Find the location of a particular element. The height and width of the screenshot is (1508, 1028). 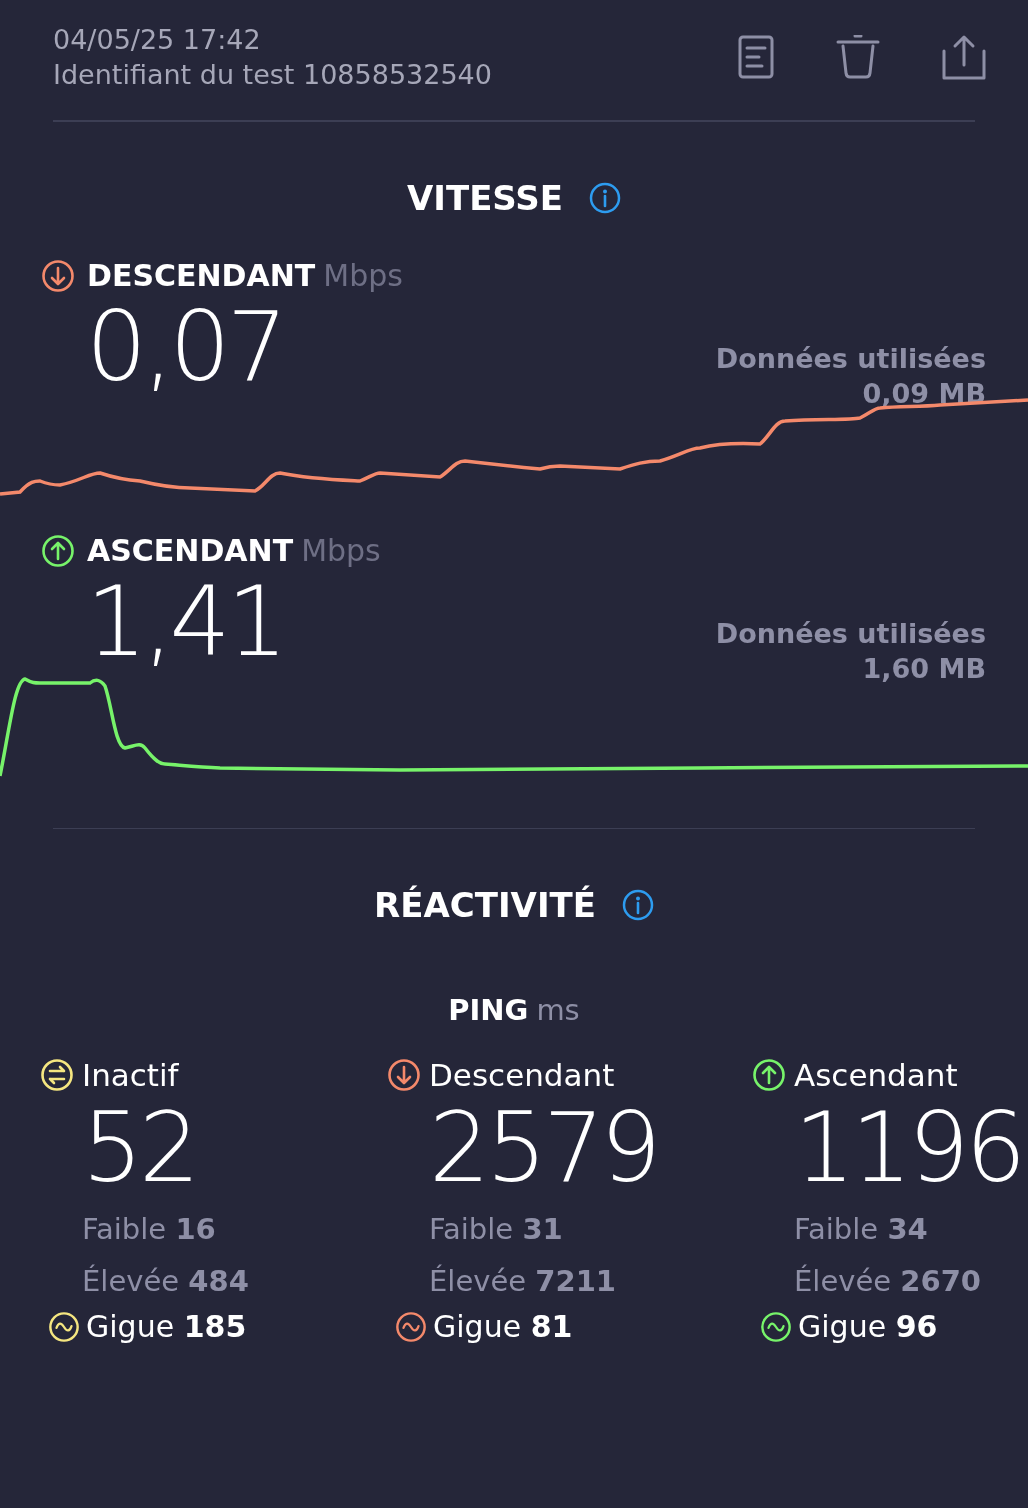

speed-value: 0,07 is located at coordinates (185, 347).